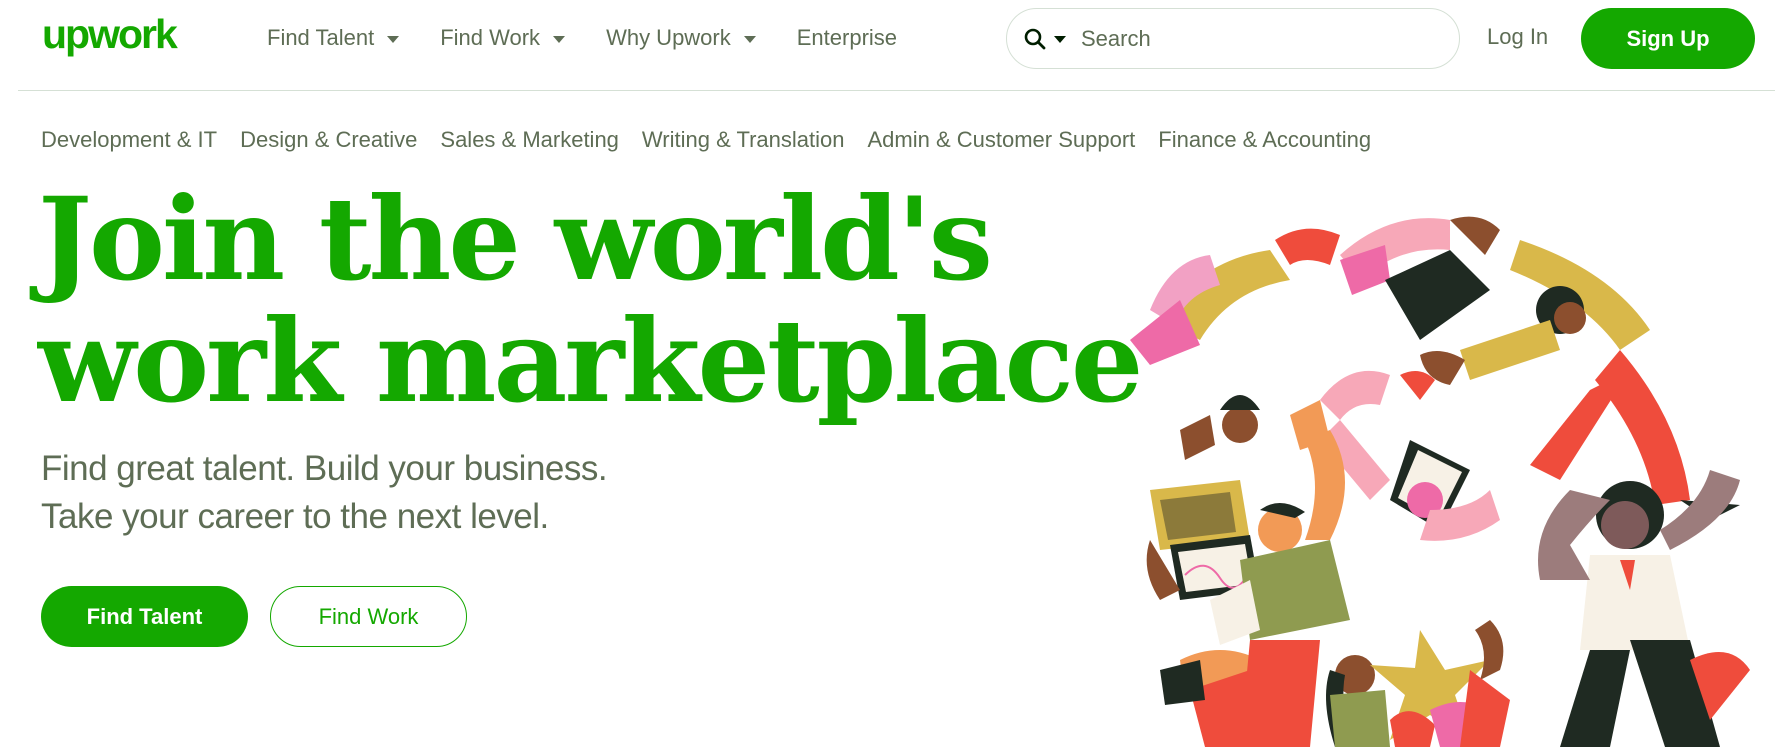  I want to click on hero-subtitle-line2: Take your career to the next level., so click(295, 516).